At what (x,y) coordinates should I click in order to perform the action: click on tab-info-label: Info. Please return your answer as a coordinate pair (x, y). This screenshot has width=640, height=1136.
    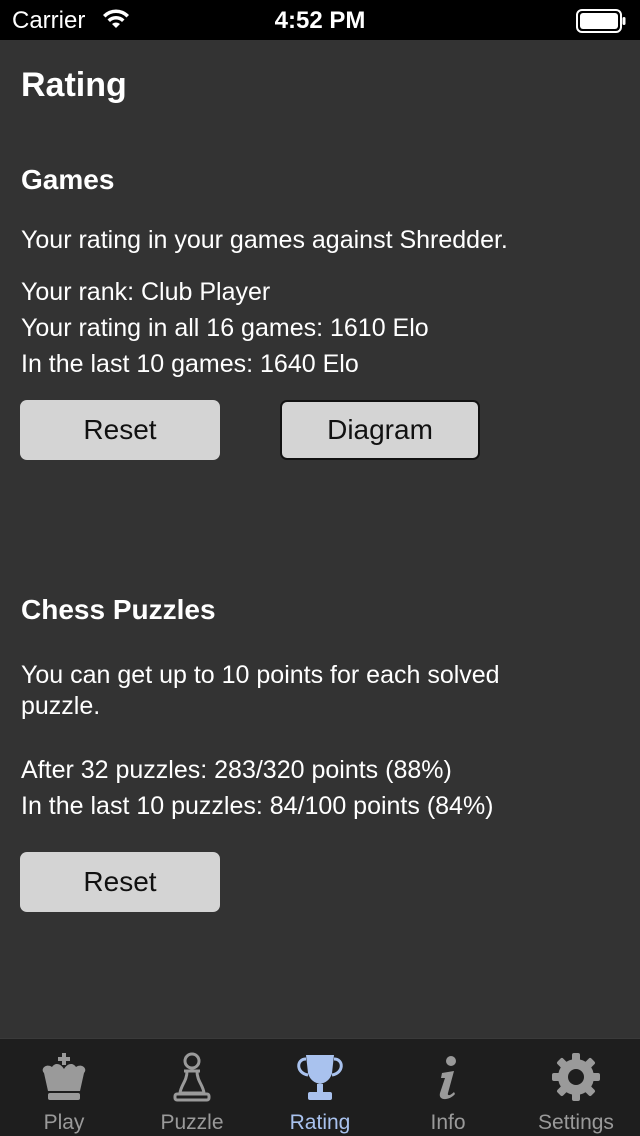
    Looking at the image, I should click on (448, 1122).